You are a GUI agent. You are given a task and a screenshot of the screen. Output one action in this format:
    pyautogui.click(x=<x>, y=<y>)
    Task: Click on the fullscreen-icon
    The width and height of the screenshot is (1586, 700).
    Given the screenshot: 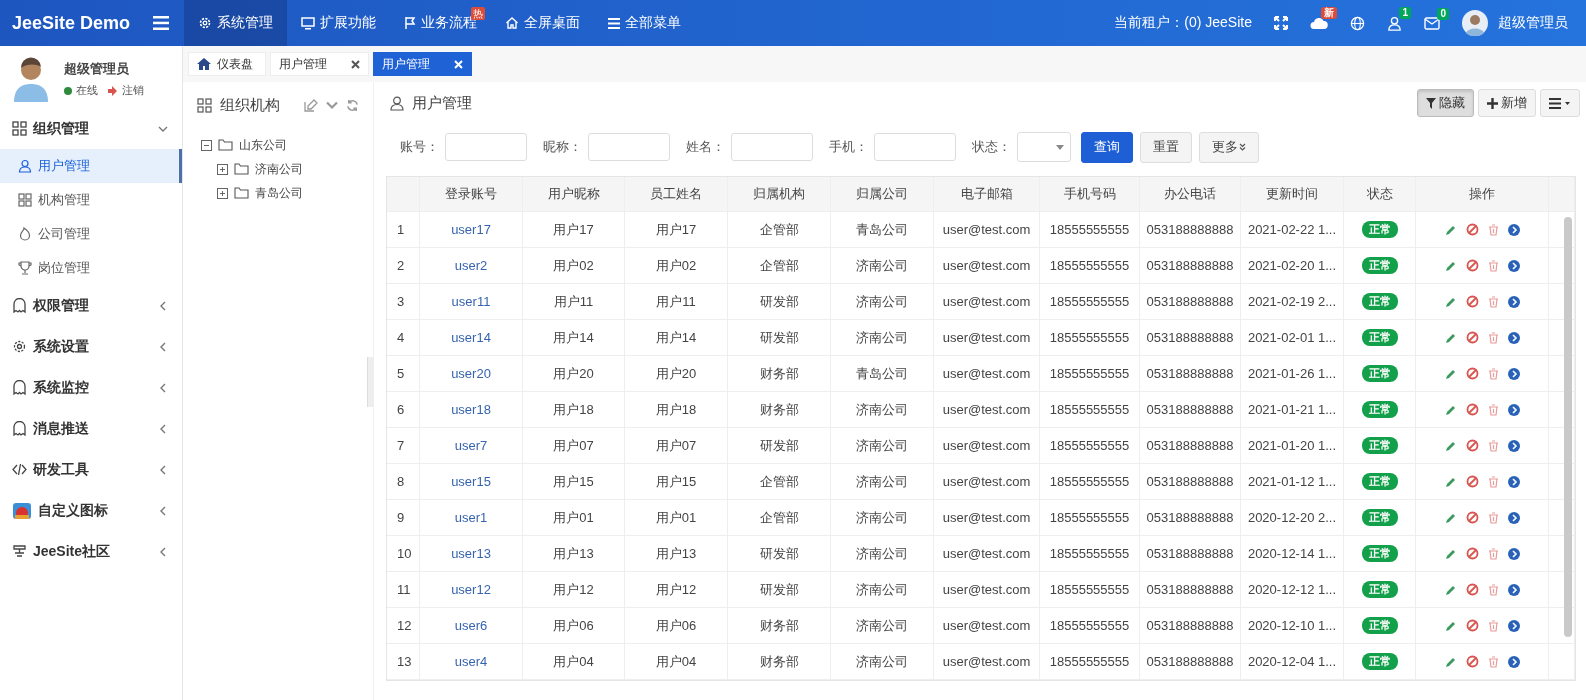 What is the action you would take?
    pyautogui.click(x=1281, y=23)
    